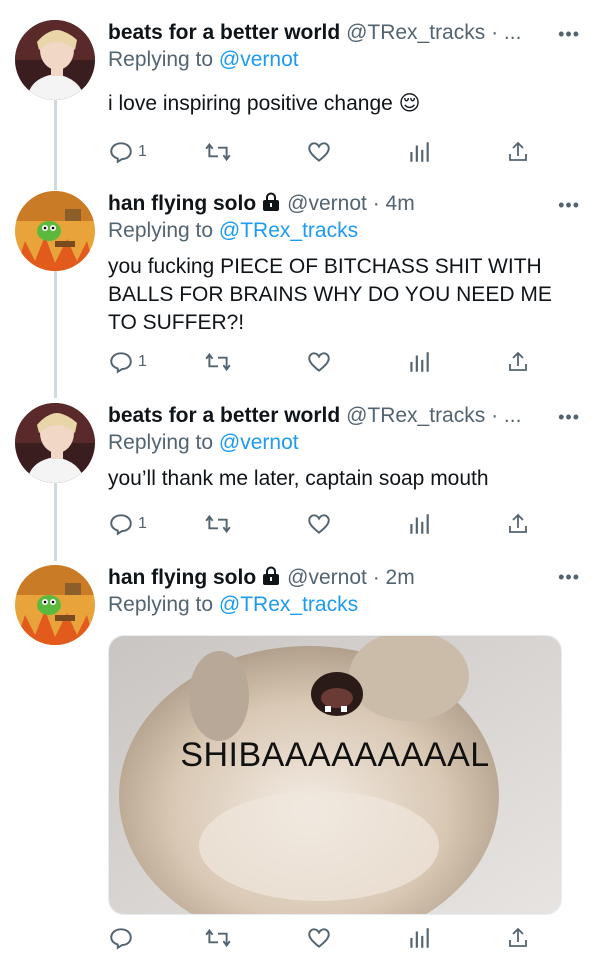 Image resolution: width=604 pixels, height=960 pixels. I want to click on tweet-header: han flying solo @vernot · 4m, so click(346, 204).